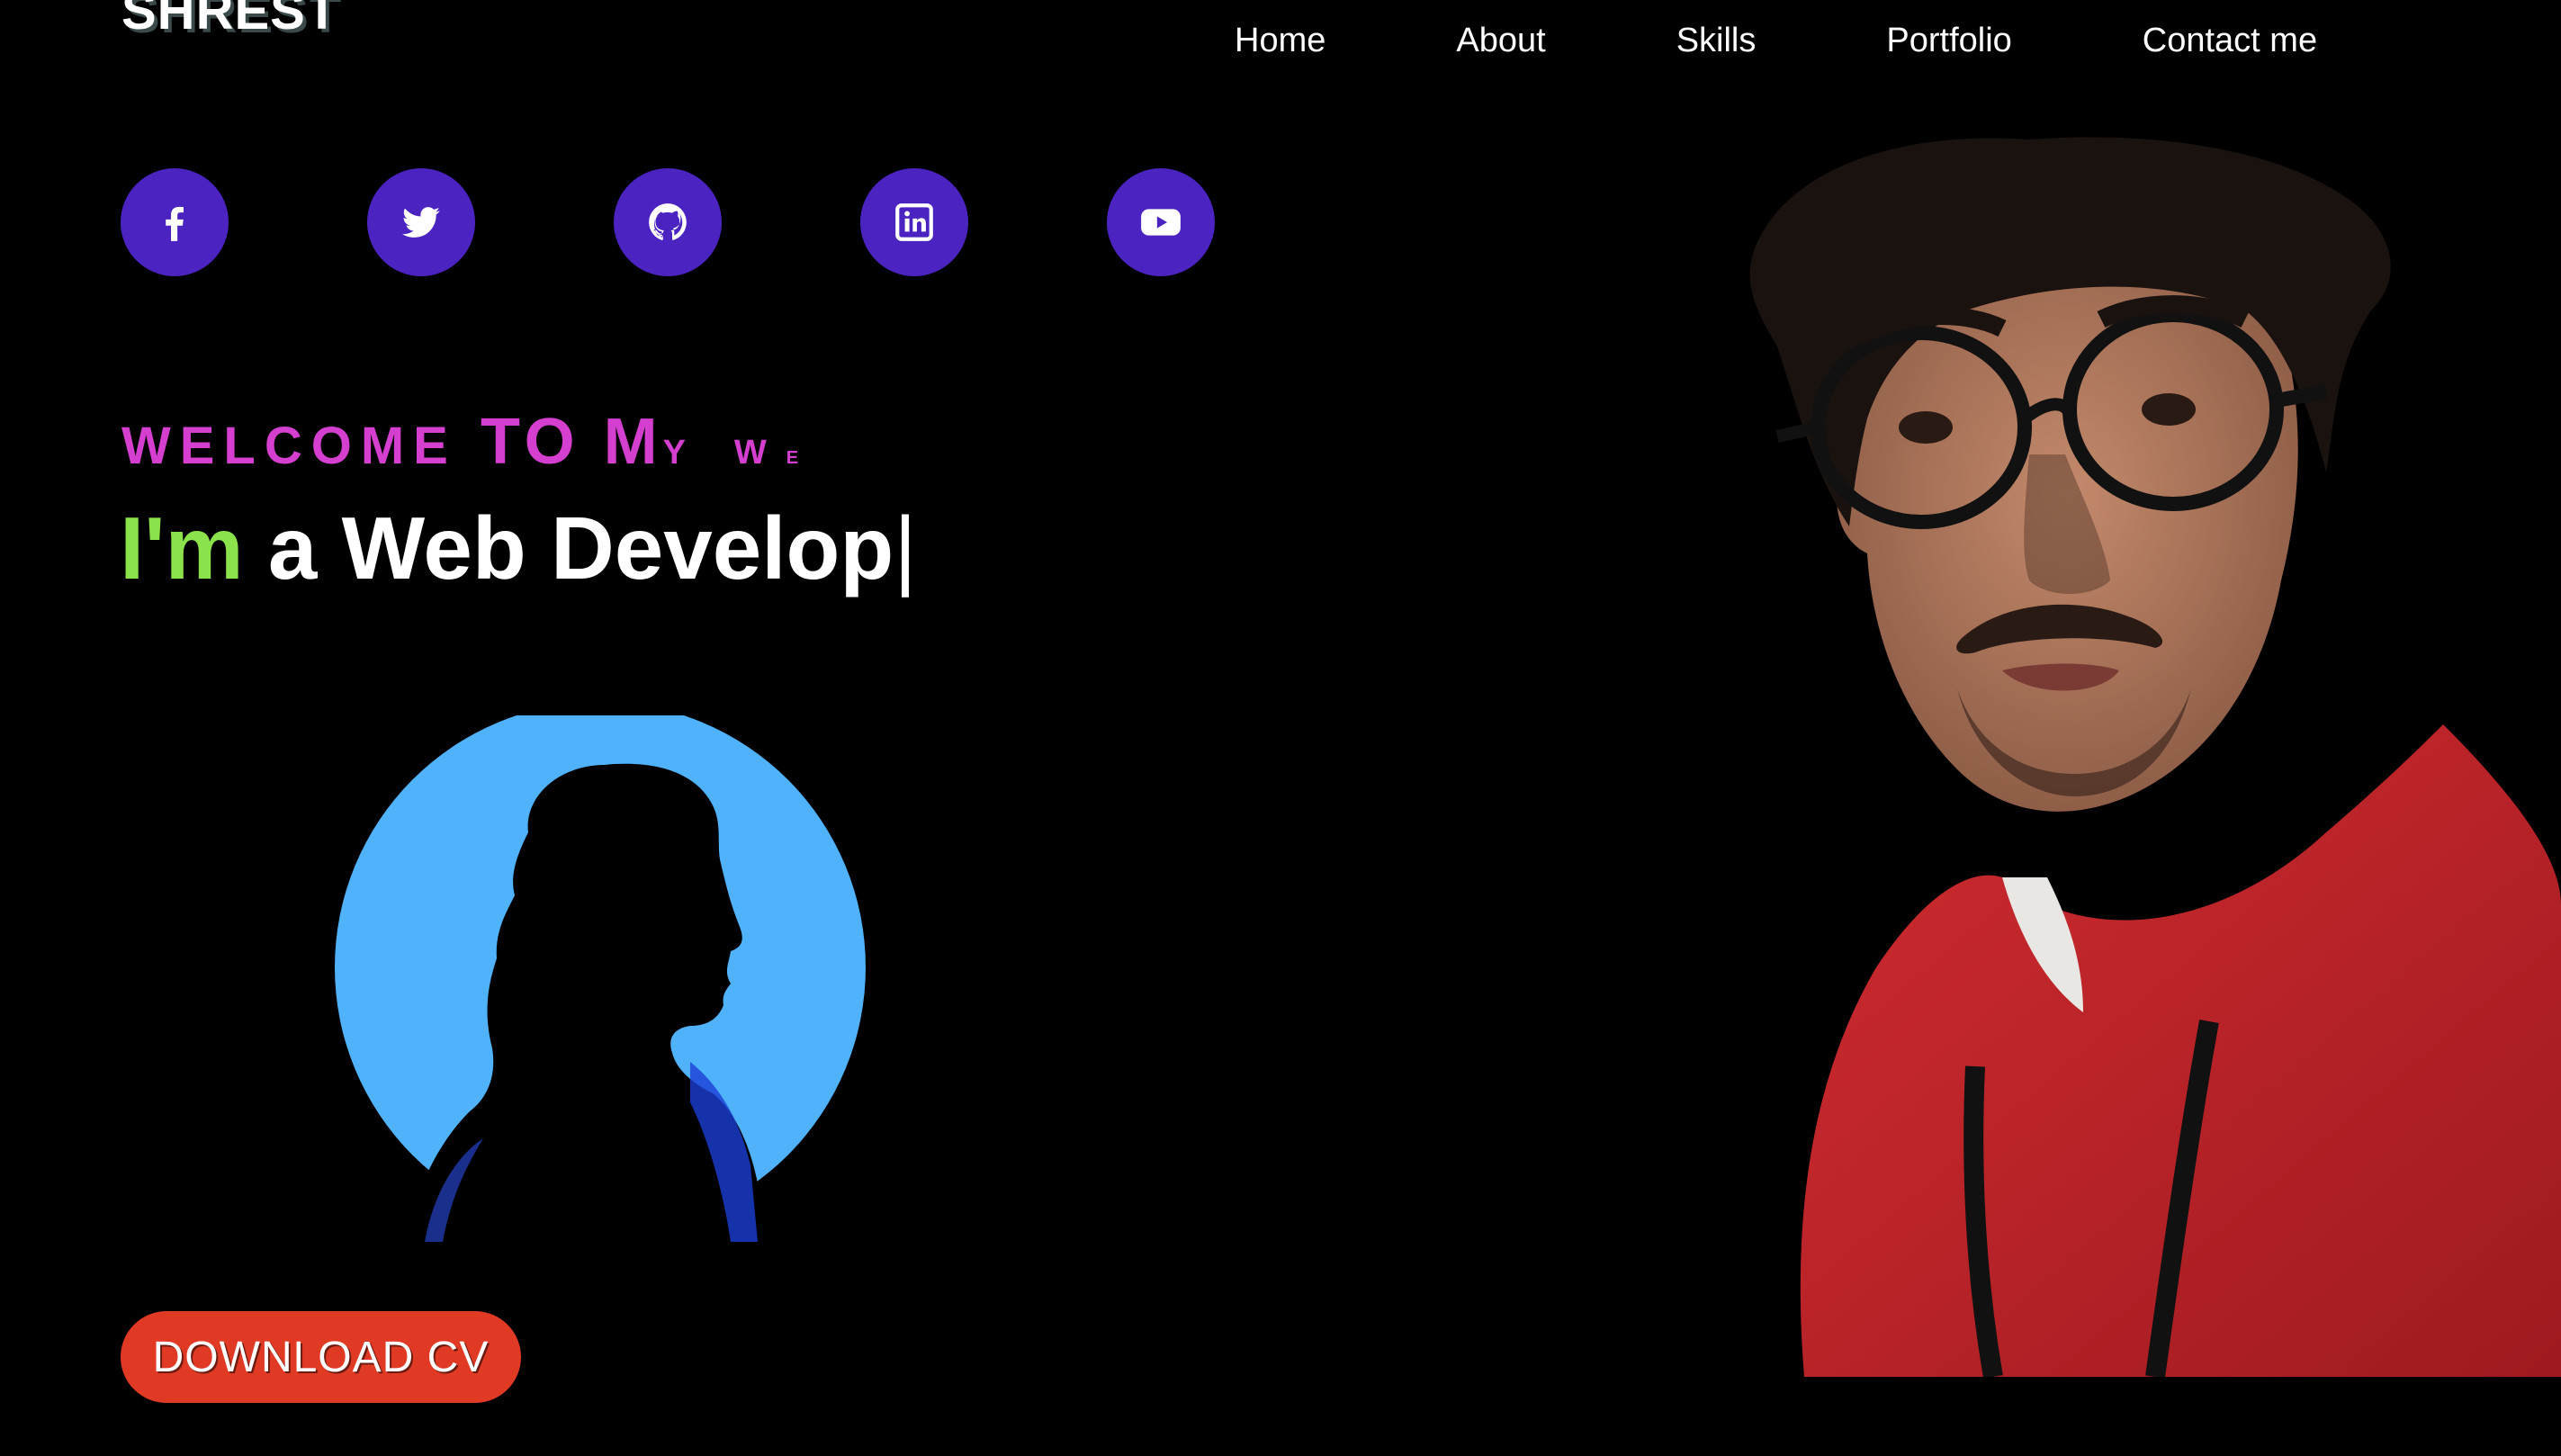 This screenshot has width=2561, height=1456. Describe the element at coordinates (321, 1357) in the screenshot. I see `download-cv-button: DOWNLOAD CV` at that location.